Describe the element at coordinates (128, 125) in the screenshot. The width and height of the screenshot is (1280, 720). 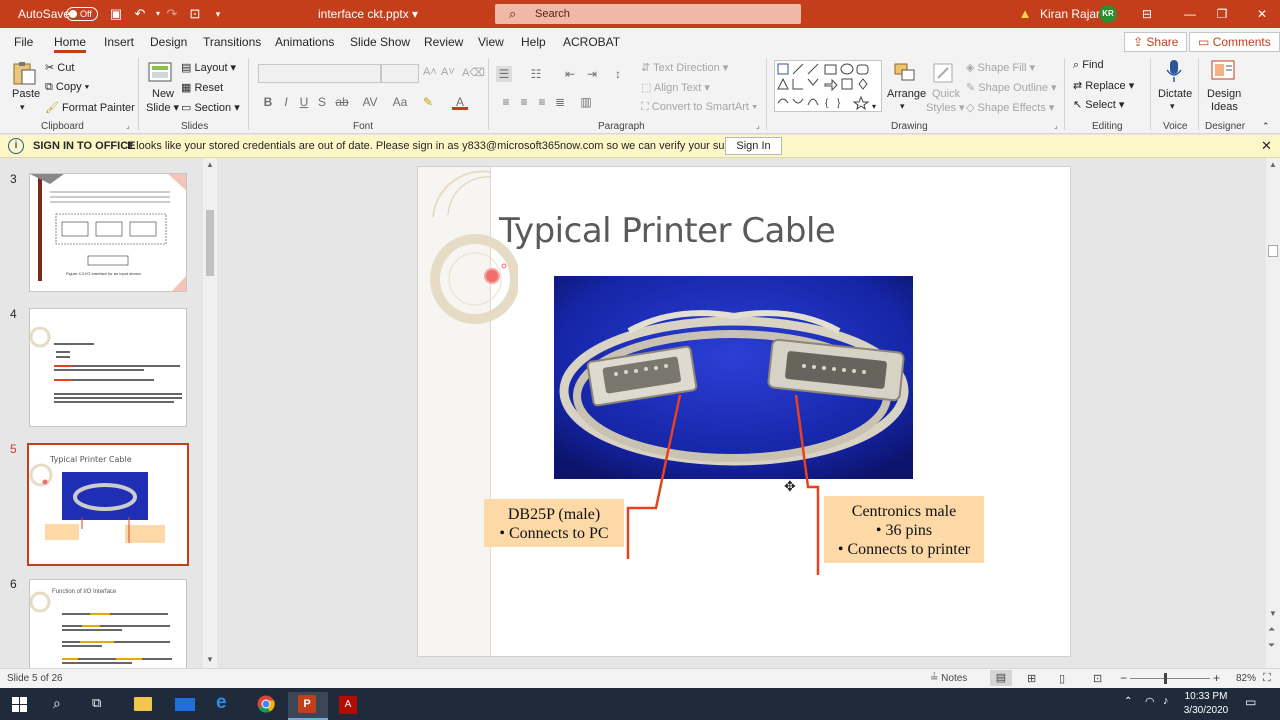
I see `clipboard-launcher-icon: ⌟` at that location.